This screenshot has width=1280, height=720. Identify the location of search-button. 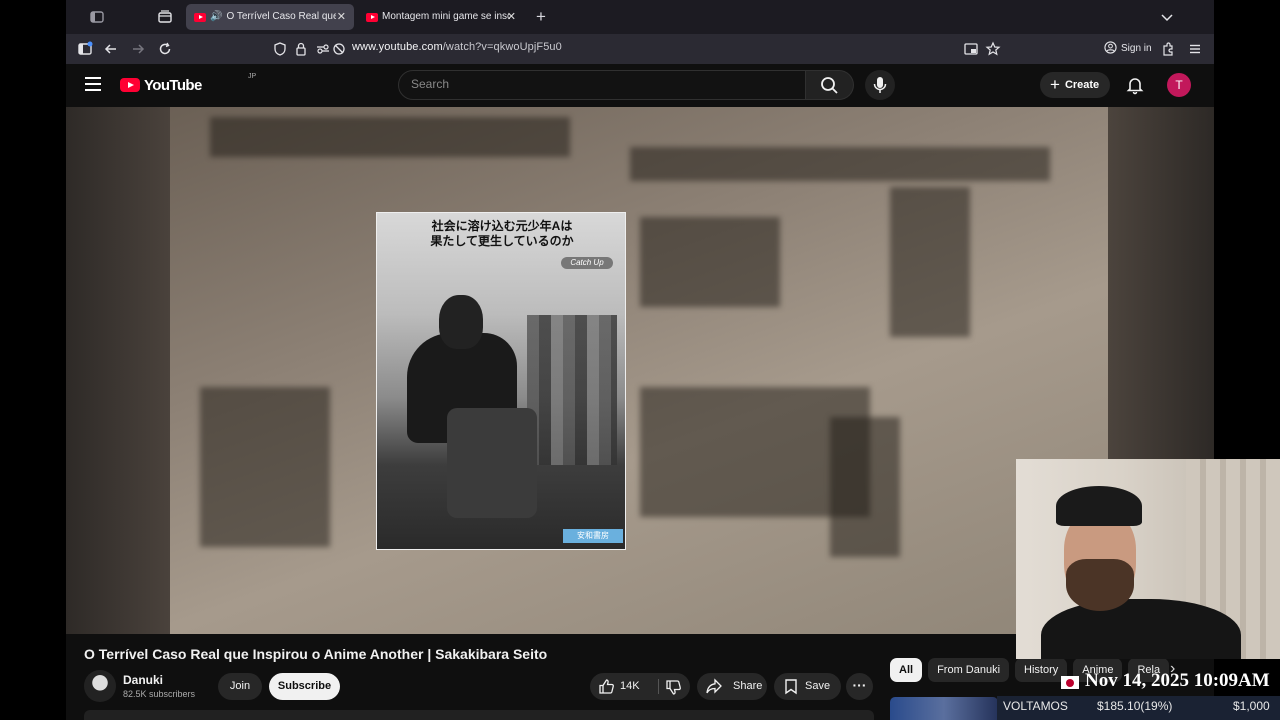
(830, 85).